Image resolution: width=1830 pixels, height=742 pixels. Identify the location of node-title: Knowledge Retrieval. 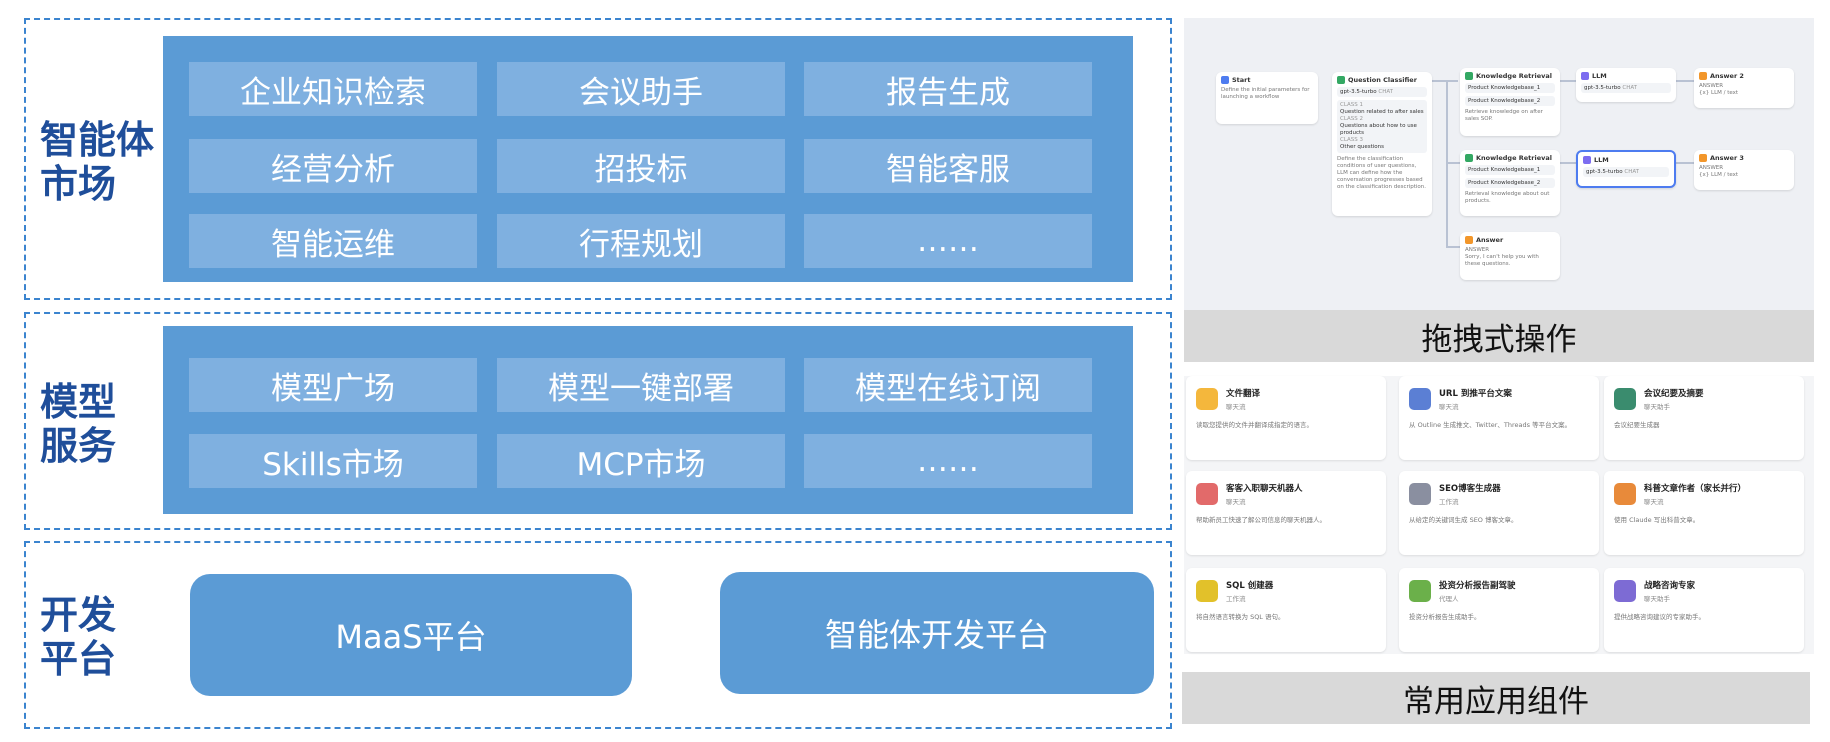
(1514, 76).